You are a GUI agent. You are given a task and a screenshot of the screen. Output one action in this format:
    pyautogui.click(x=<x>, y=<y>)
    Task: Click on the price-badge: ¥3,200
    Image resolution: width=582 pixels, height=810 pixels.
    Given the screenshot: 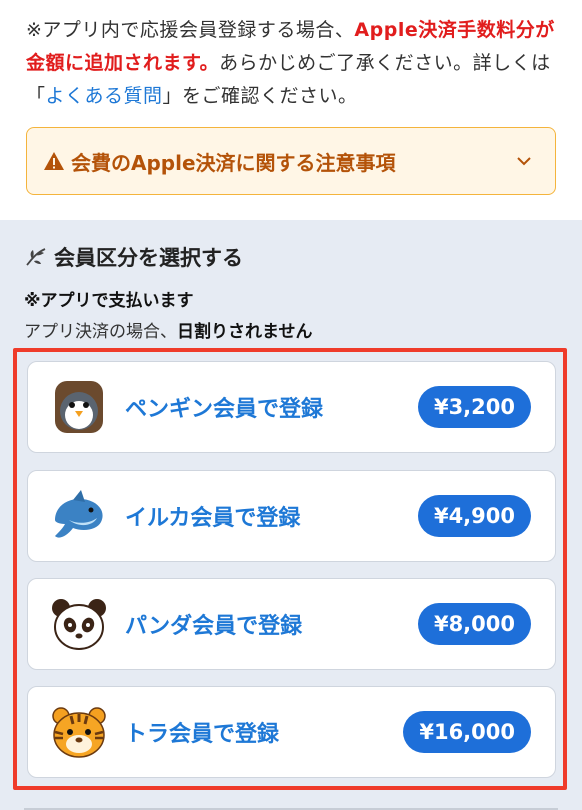 What is the action you would take?
    pyautogui.click(x=474, y=407)
    